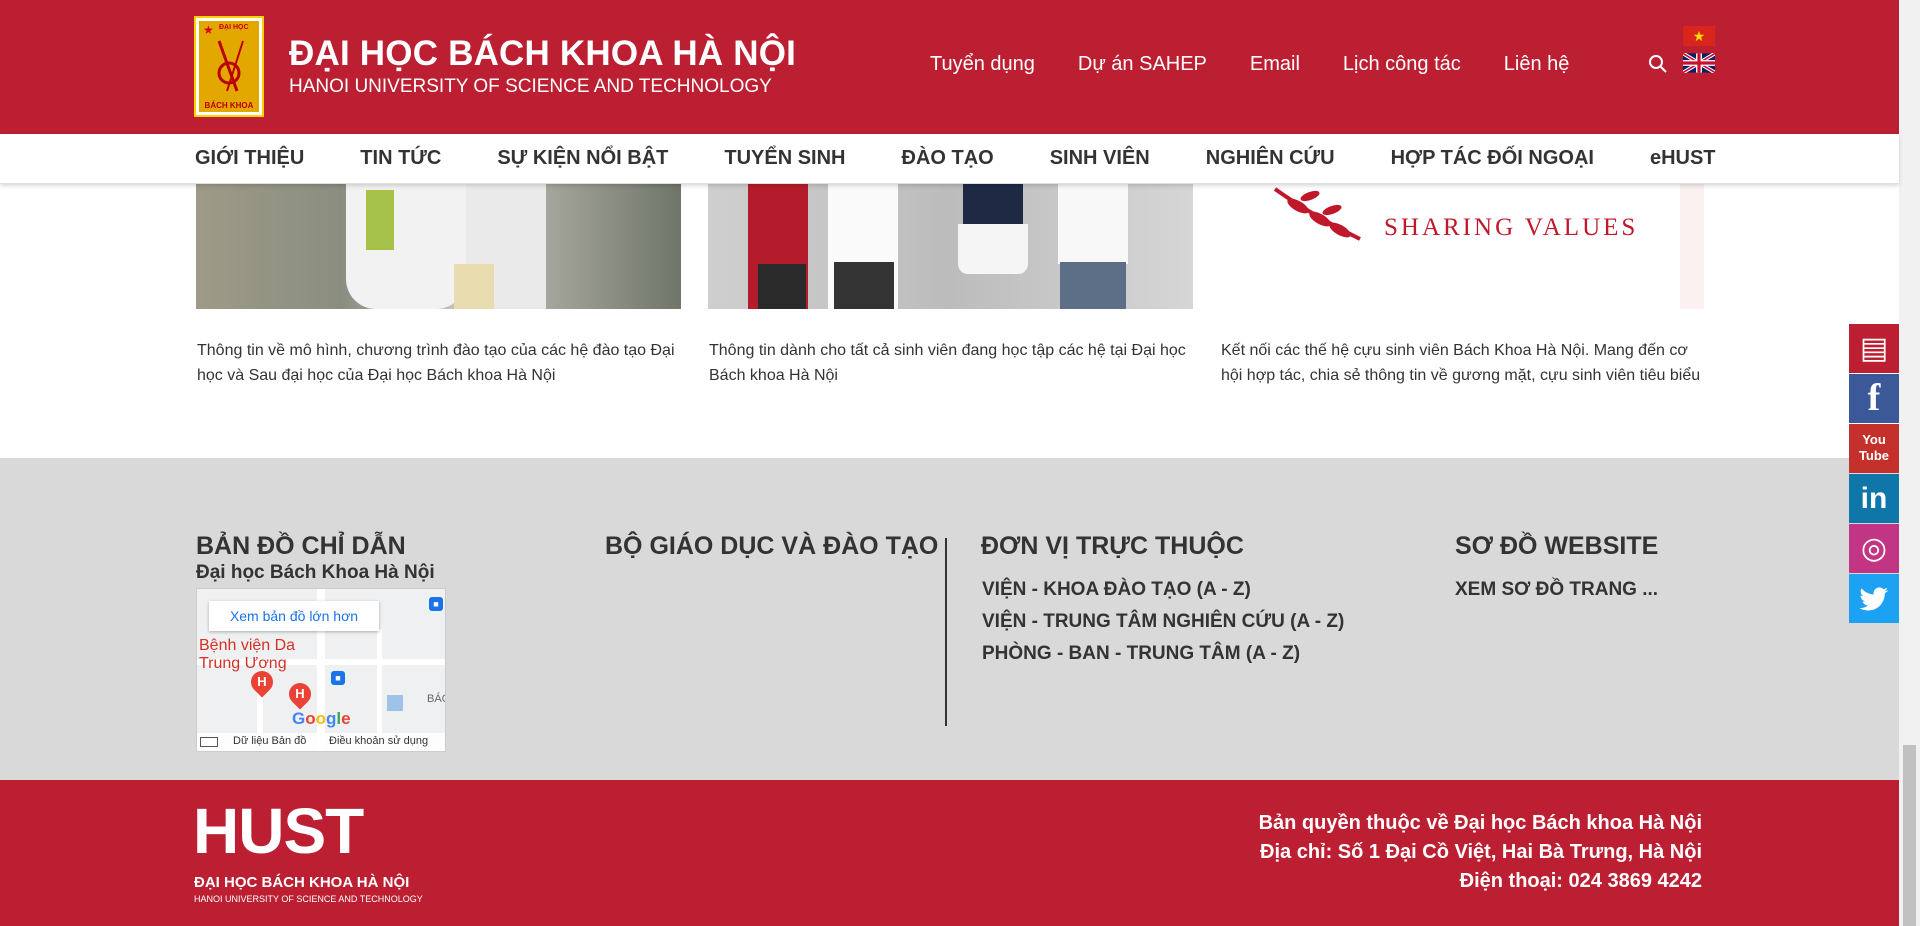 The width and height of the screenshot is (1920, 926). Describe the element at coordinates (209, 742) in the screenshot. I see `keyboard-icon` at that location.